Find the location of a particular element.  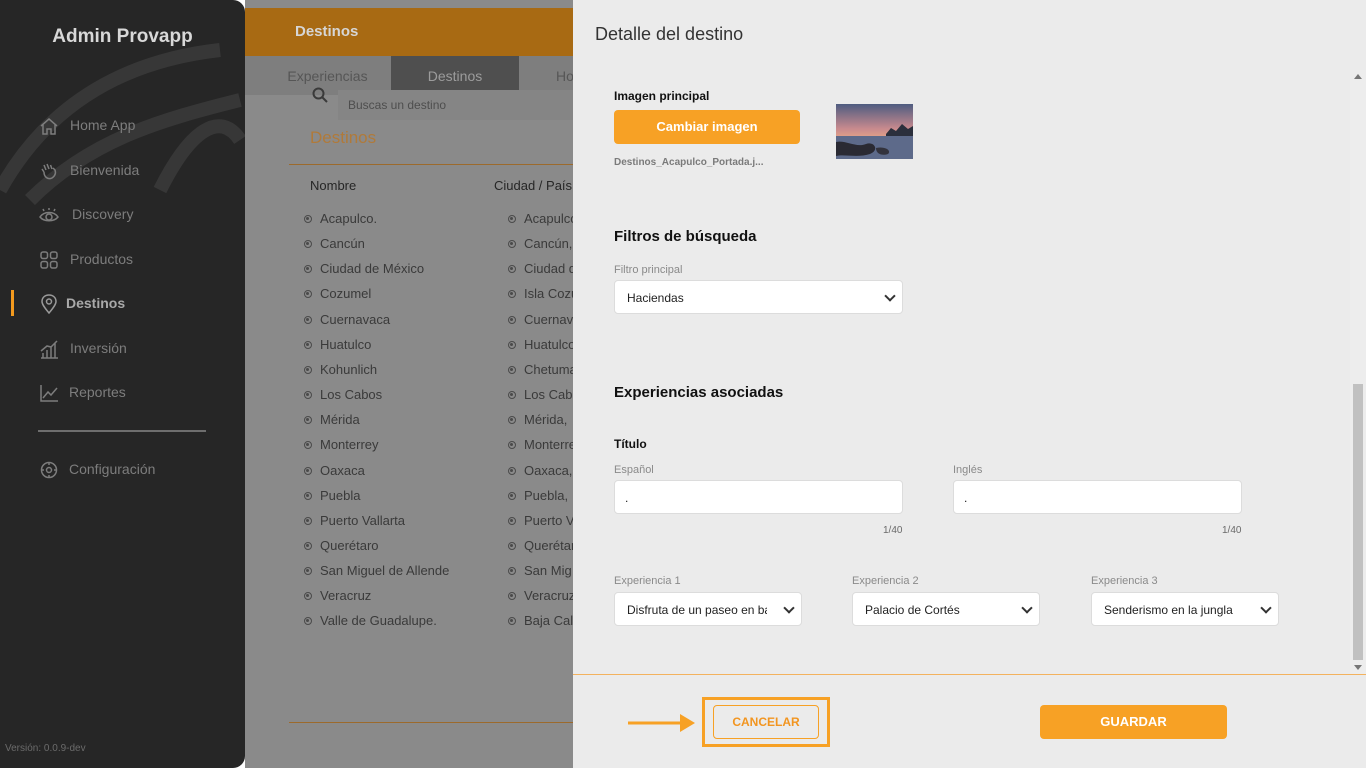

table-row-name: Cozumel is located at coordinates (337, 293).